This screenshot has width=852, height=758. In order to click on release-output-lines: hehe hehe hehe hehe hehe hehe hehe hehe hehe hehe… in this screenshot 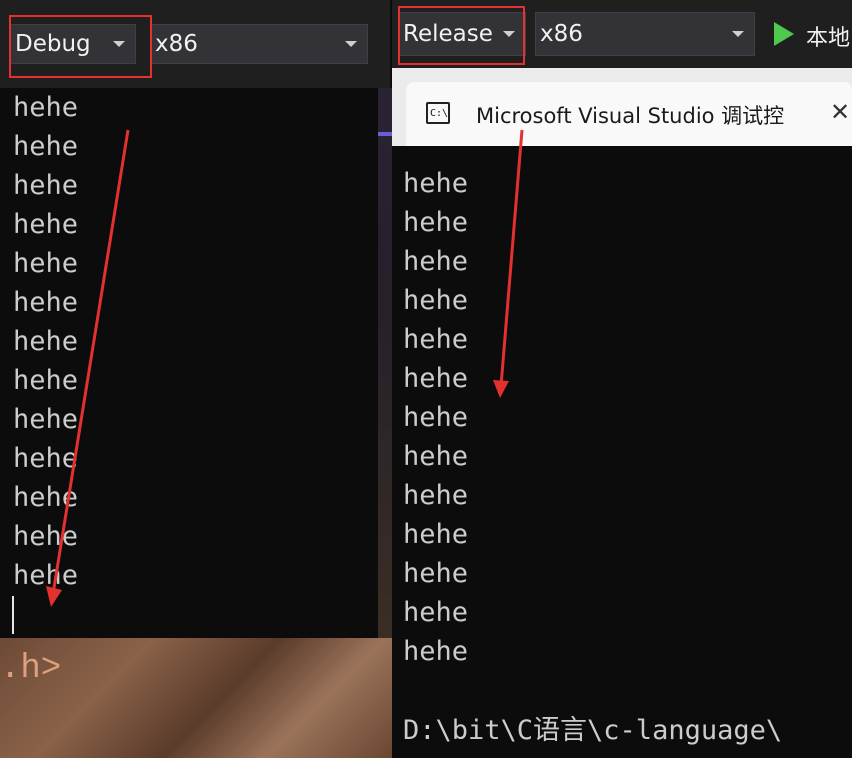, I will do `click(430, 417)`.